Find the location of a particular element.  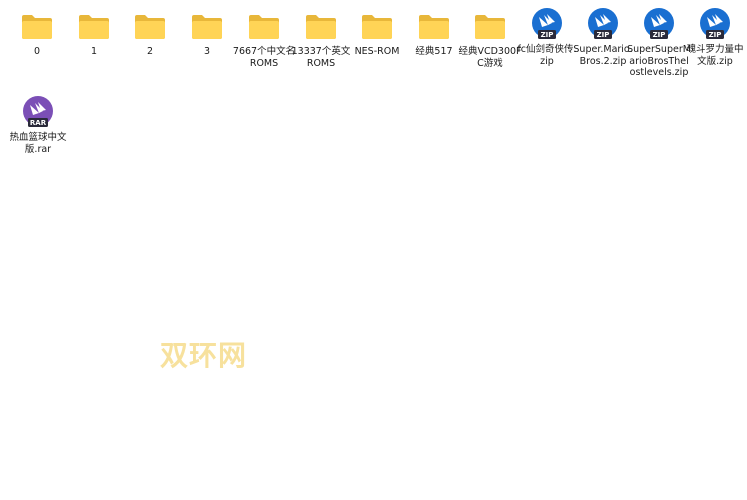

rar-badge: RAR is located at coordinates (38, 123).